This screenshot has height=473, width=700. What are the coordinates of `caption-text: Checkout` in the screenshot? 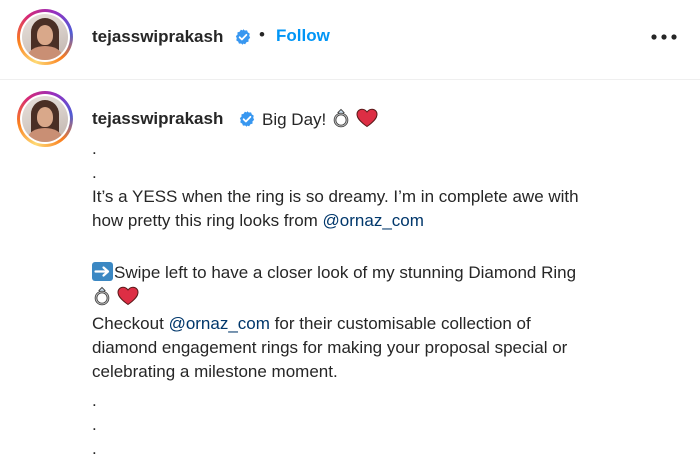 It's located at (128, 323).